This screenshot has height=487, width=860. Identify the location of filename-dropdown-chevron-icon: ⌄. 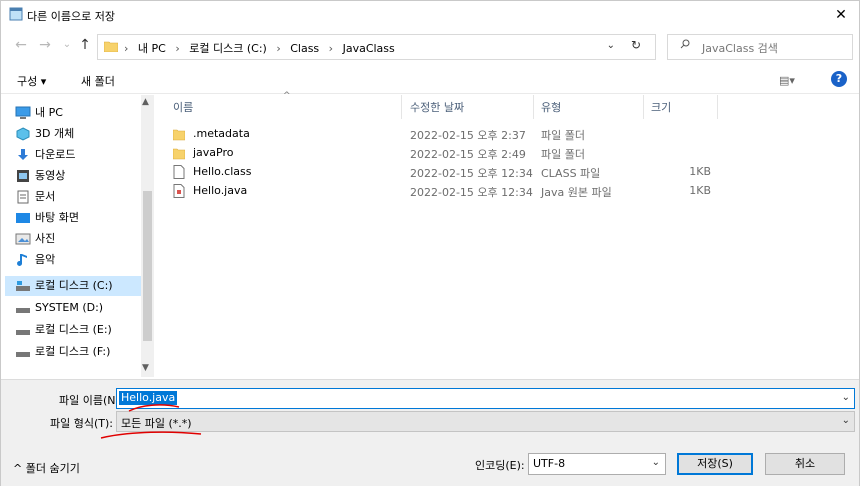
(846, 397).